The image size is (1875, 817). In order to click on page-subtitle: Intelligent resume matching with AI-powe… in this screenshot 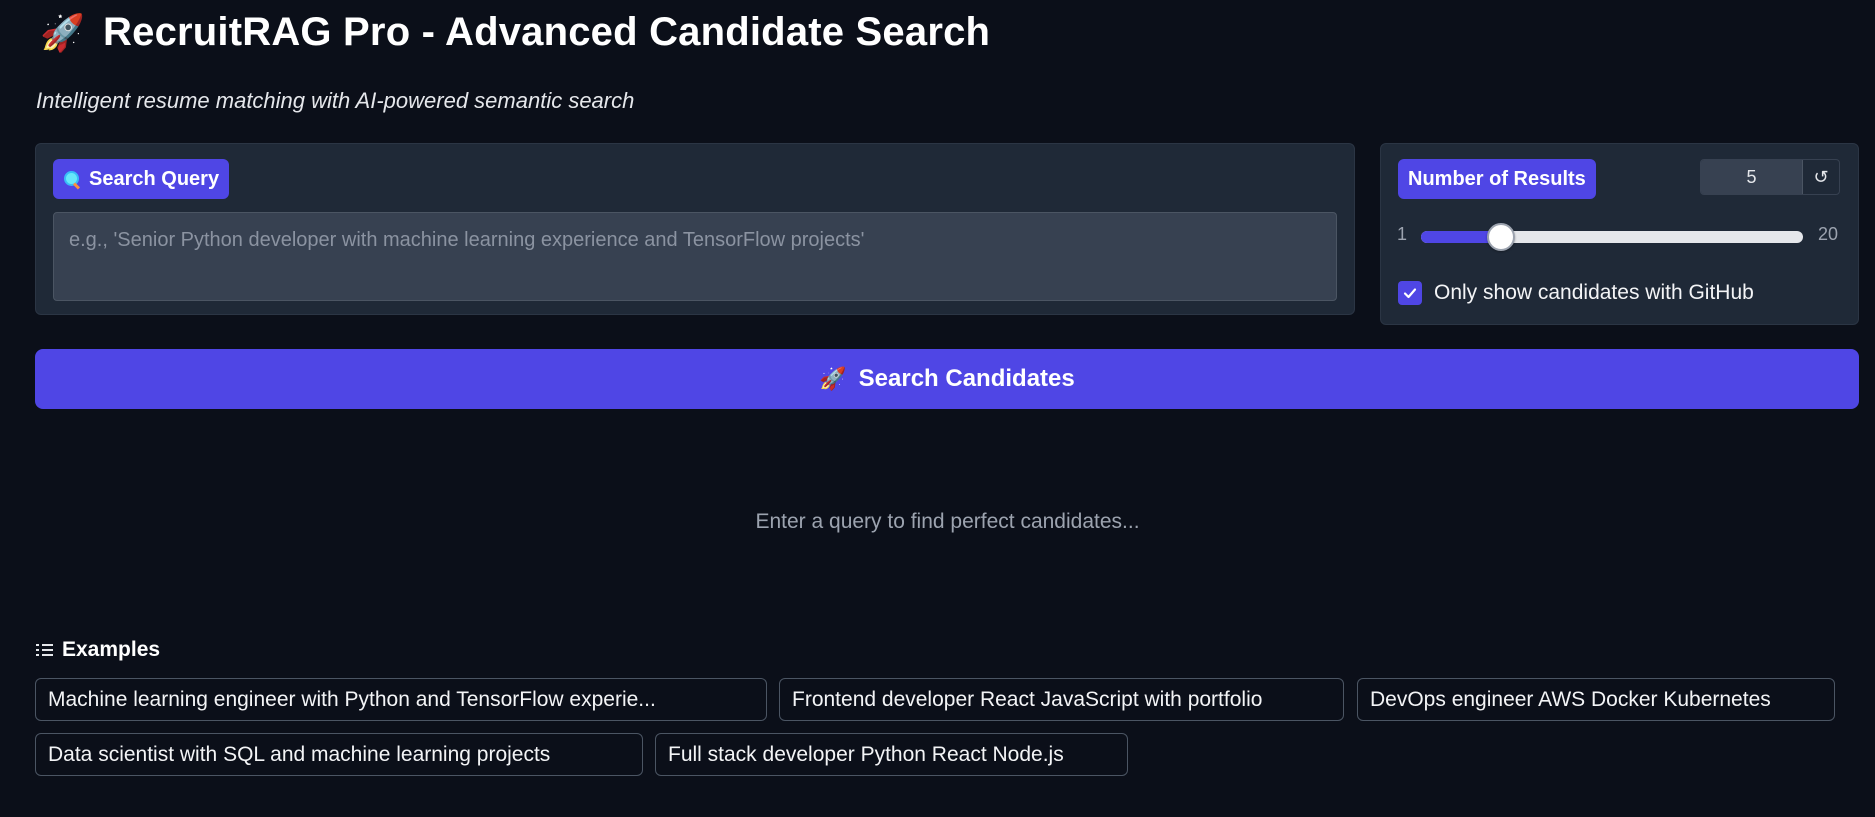, I will do `click(335, 100)`.